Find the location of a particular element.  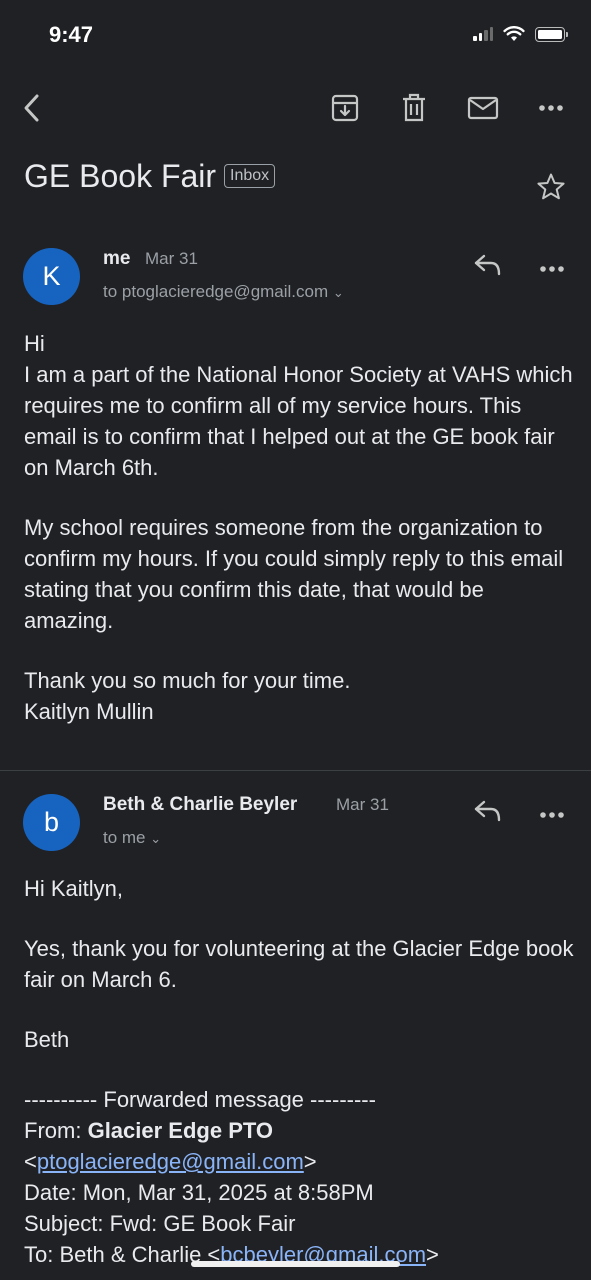

forward-from-label: From: is located at coordinates (53, 1130).